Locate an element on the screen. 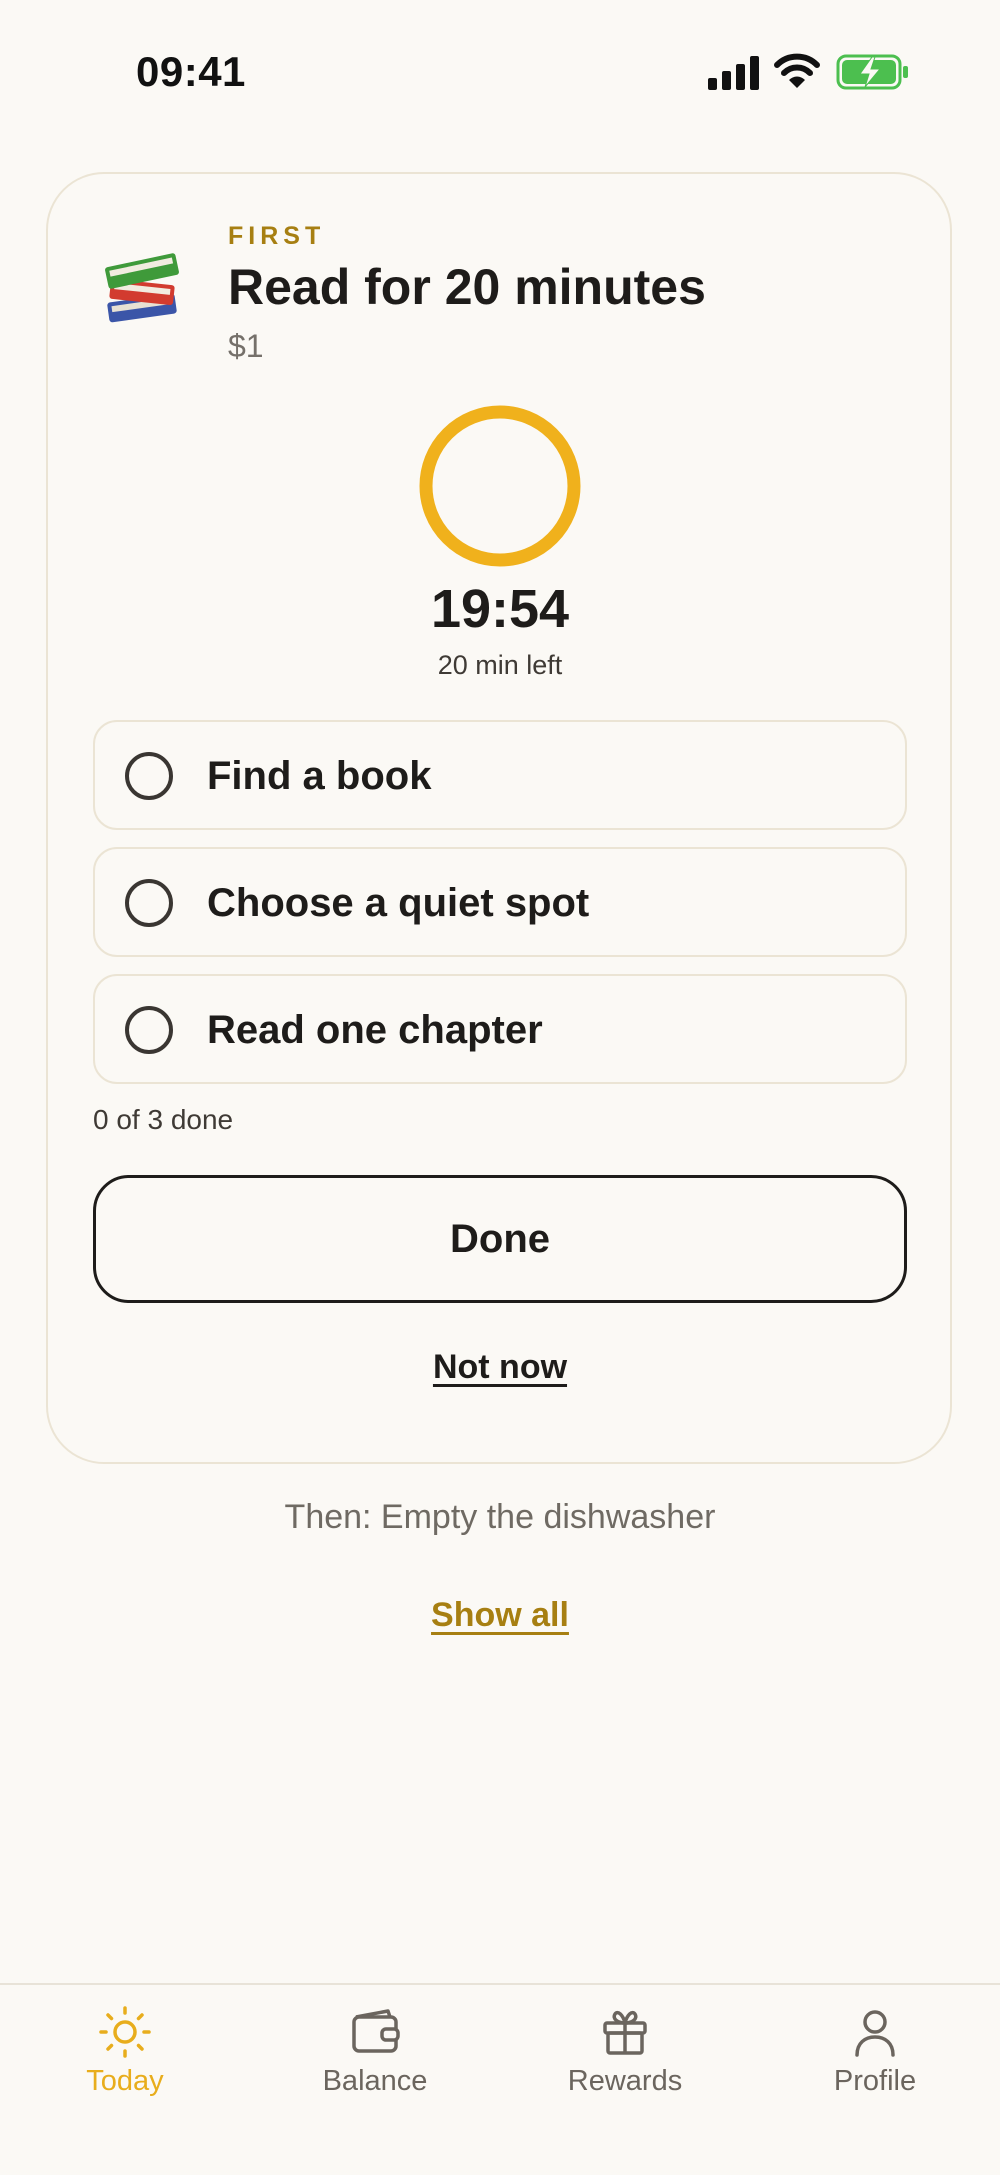 The image size is (1000, 2175). step-label: Read one chapter is located at coordinates (375, 1030).